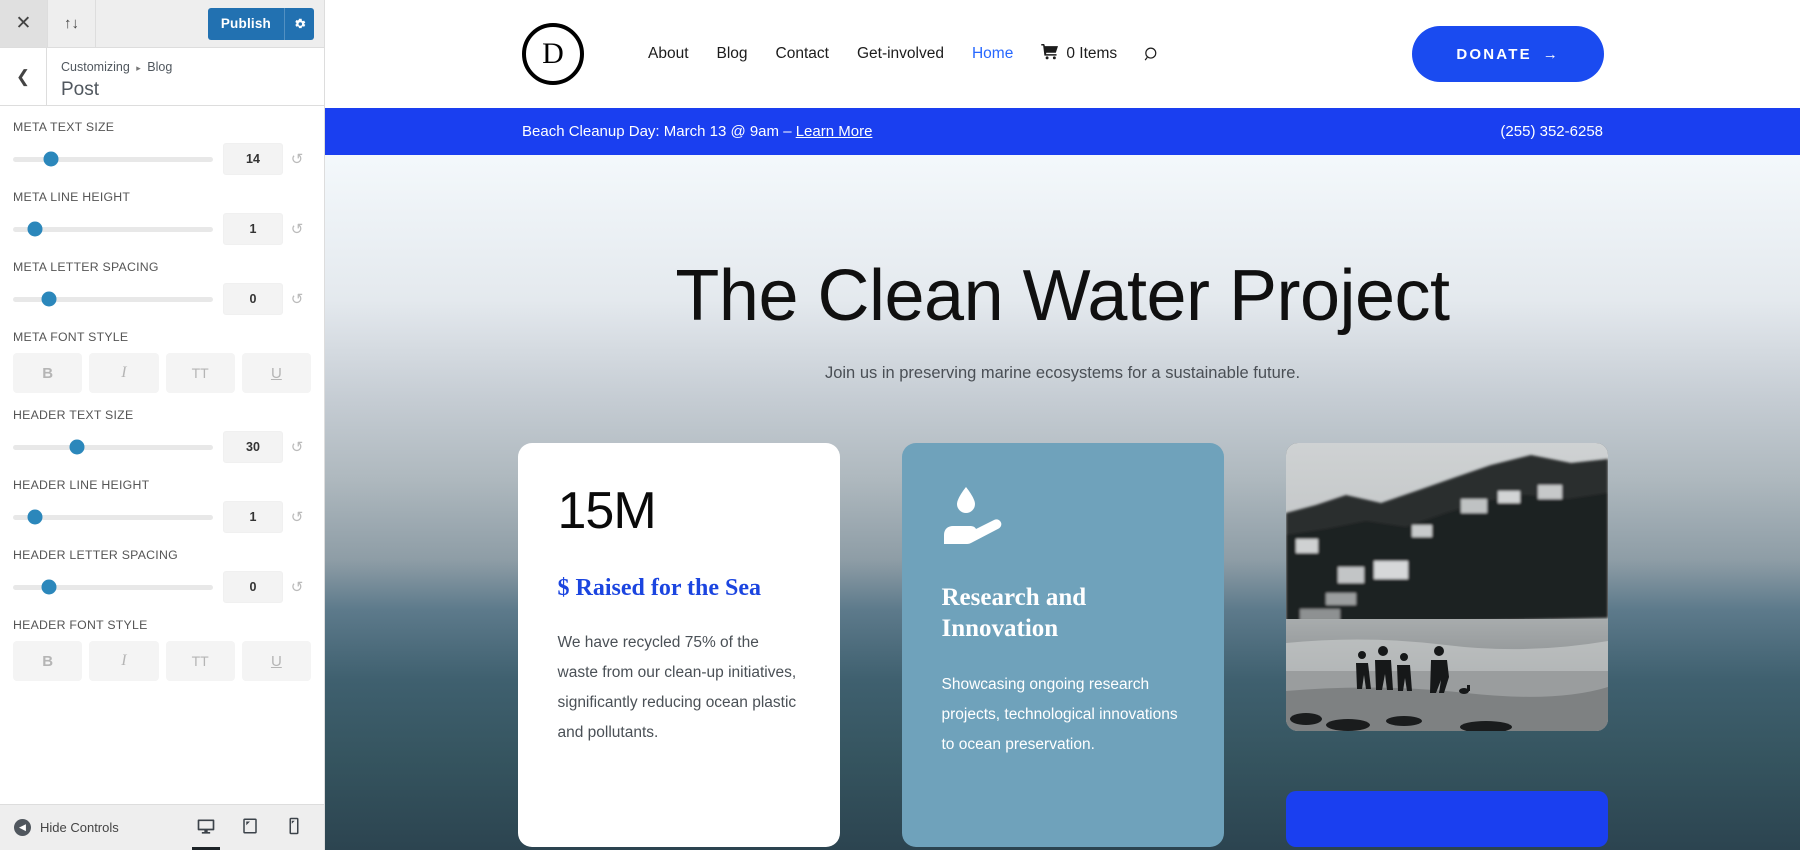 This screenshot has height=850, width=1800. What do you see at coordinates (992, 54) in the screenshot?
I see `nav-item-home: Home` at bounding box center [992, 54].